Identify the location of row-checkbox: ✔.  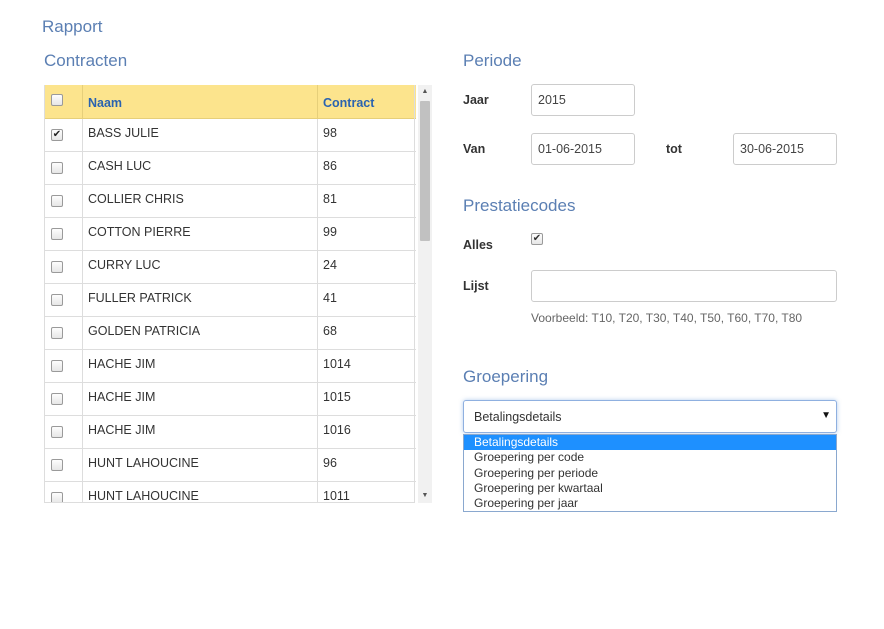
(57, 135).